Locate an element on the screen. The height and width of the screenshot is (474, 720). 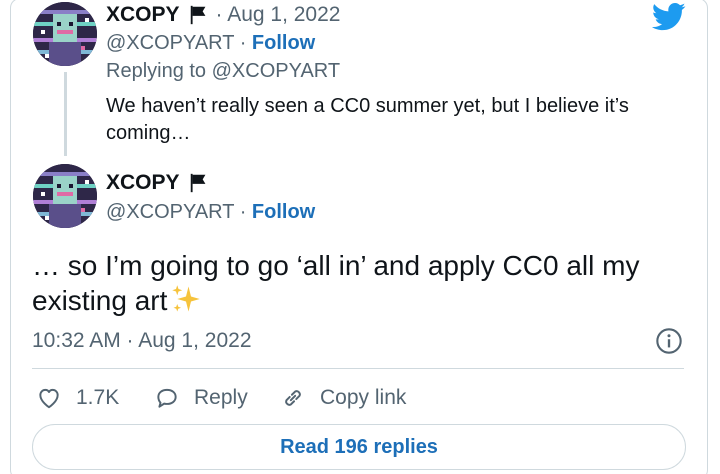
copy-link-button: Copy link is located at coordinates (343, 398).